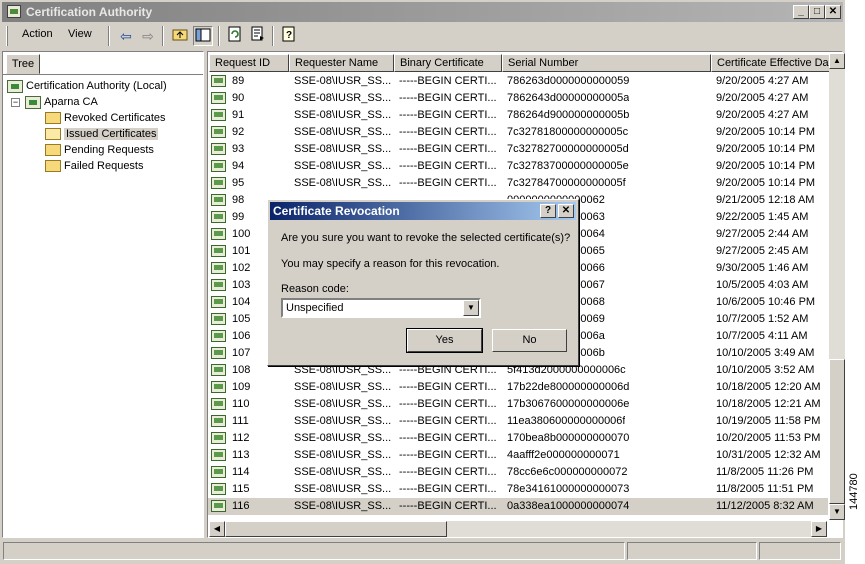  Describe the element at coordinates (126, 36) in the screenshot. I see `back-arrow-icon: ⇦` at that location.